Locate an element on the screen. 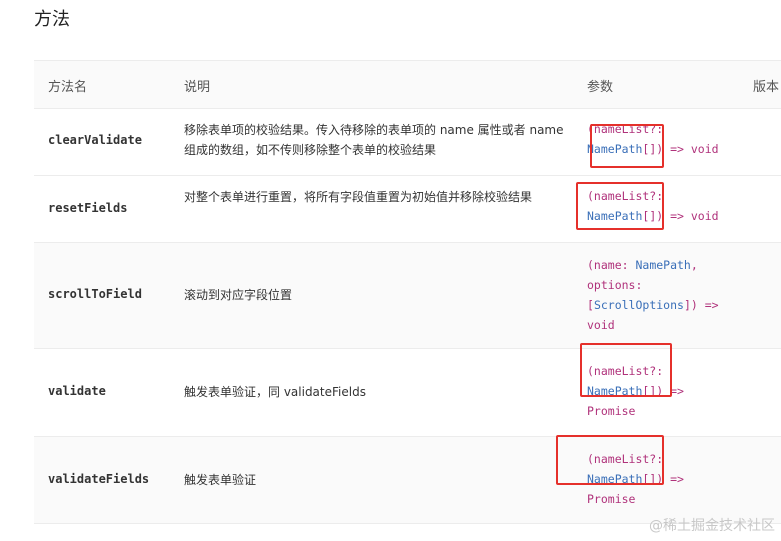 The image size is (781, 541). method-description: 滚动到对应字段位置 is located at coordinates (238, 295).